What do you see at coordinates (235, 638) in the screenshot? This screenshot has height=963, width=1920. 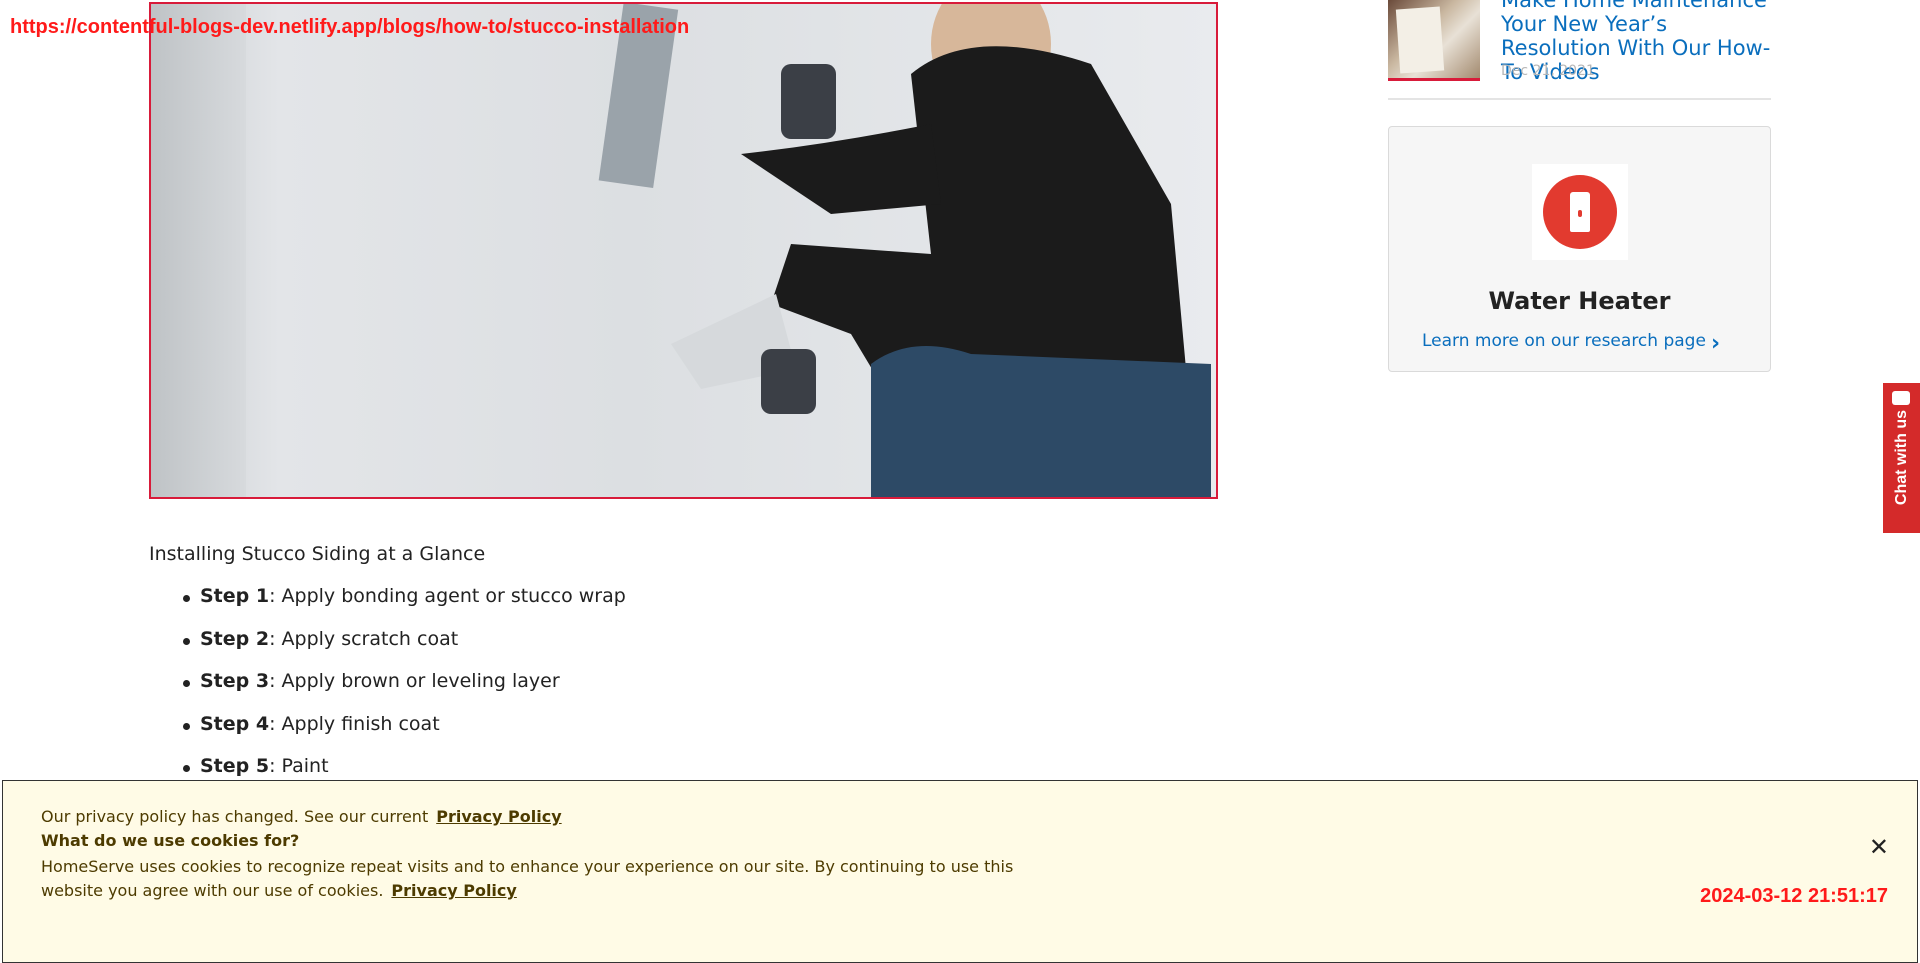 I see `step-label: Step 2` at bounding box center [235, 638].